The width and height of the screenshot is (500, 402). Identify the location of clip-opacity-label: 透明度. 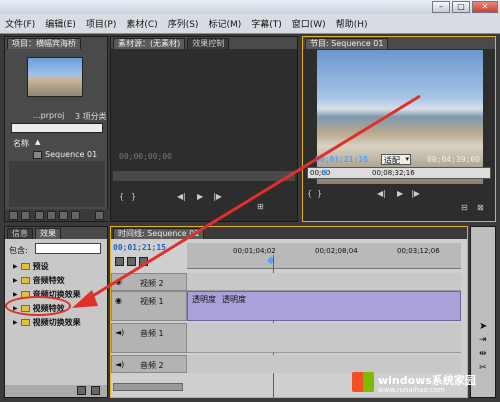
(204, 299).